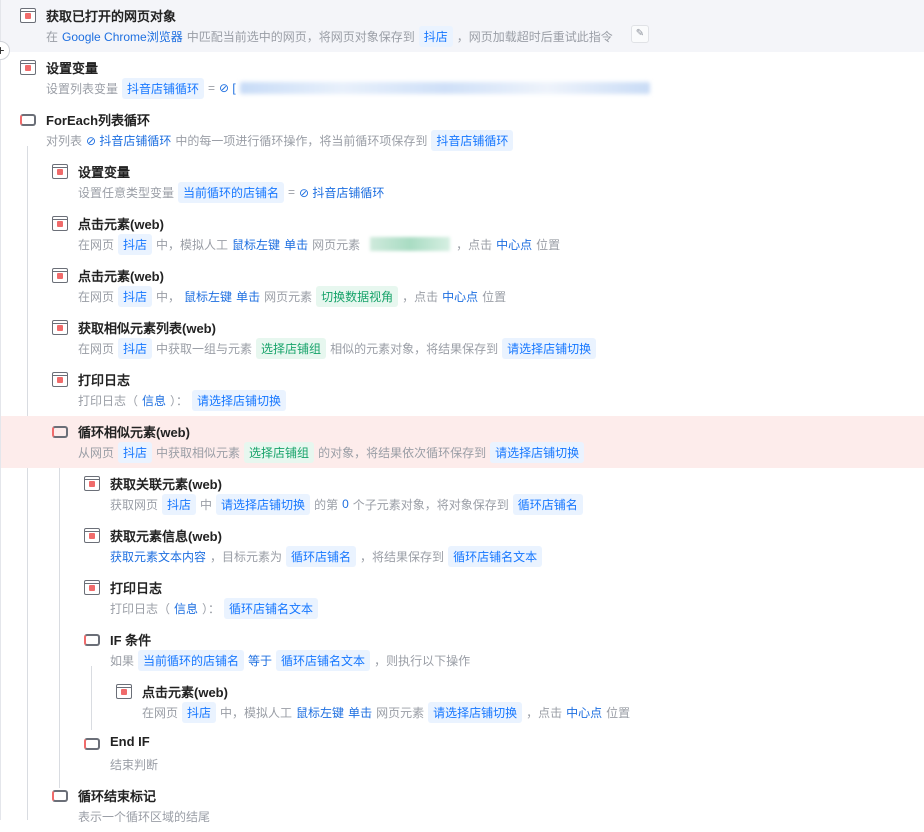 The height and width of the screenshot is (832, 924). Describe the element at coordinates (292, 192) in the screenshot. I see `desc-text: =` at that location.